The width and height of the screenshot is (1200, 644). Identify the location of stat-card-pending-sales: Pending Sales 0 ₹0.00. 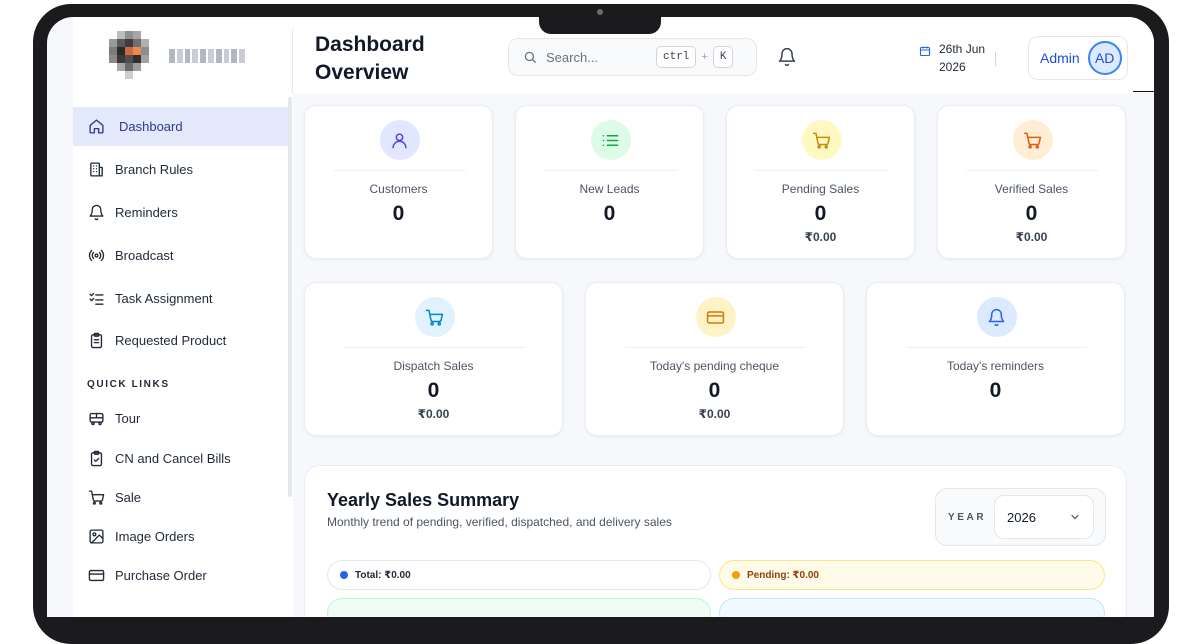
(820, 182).